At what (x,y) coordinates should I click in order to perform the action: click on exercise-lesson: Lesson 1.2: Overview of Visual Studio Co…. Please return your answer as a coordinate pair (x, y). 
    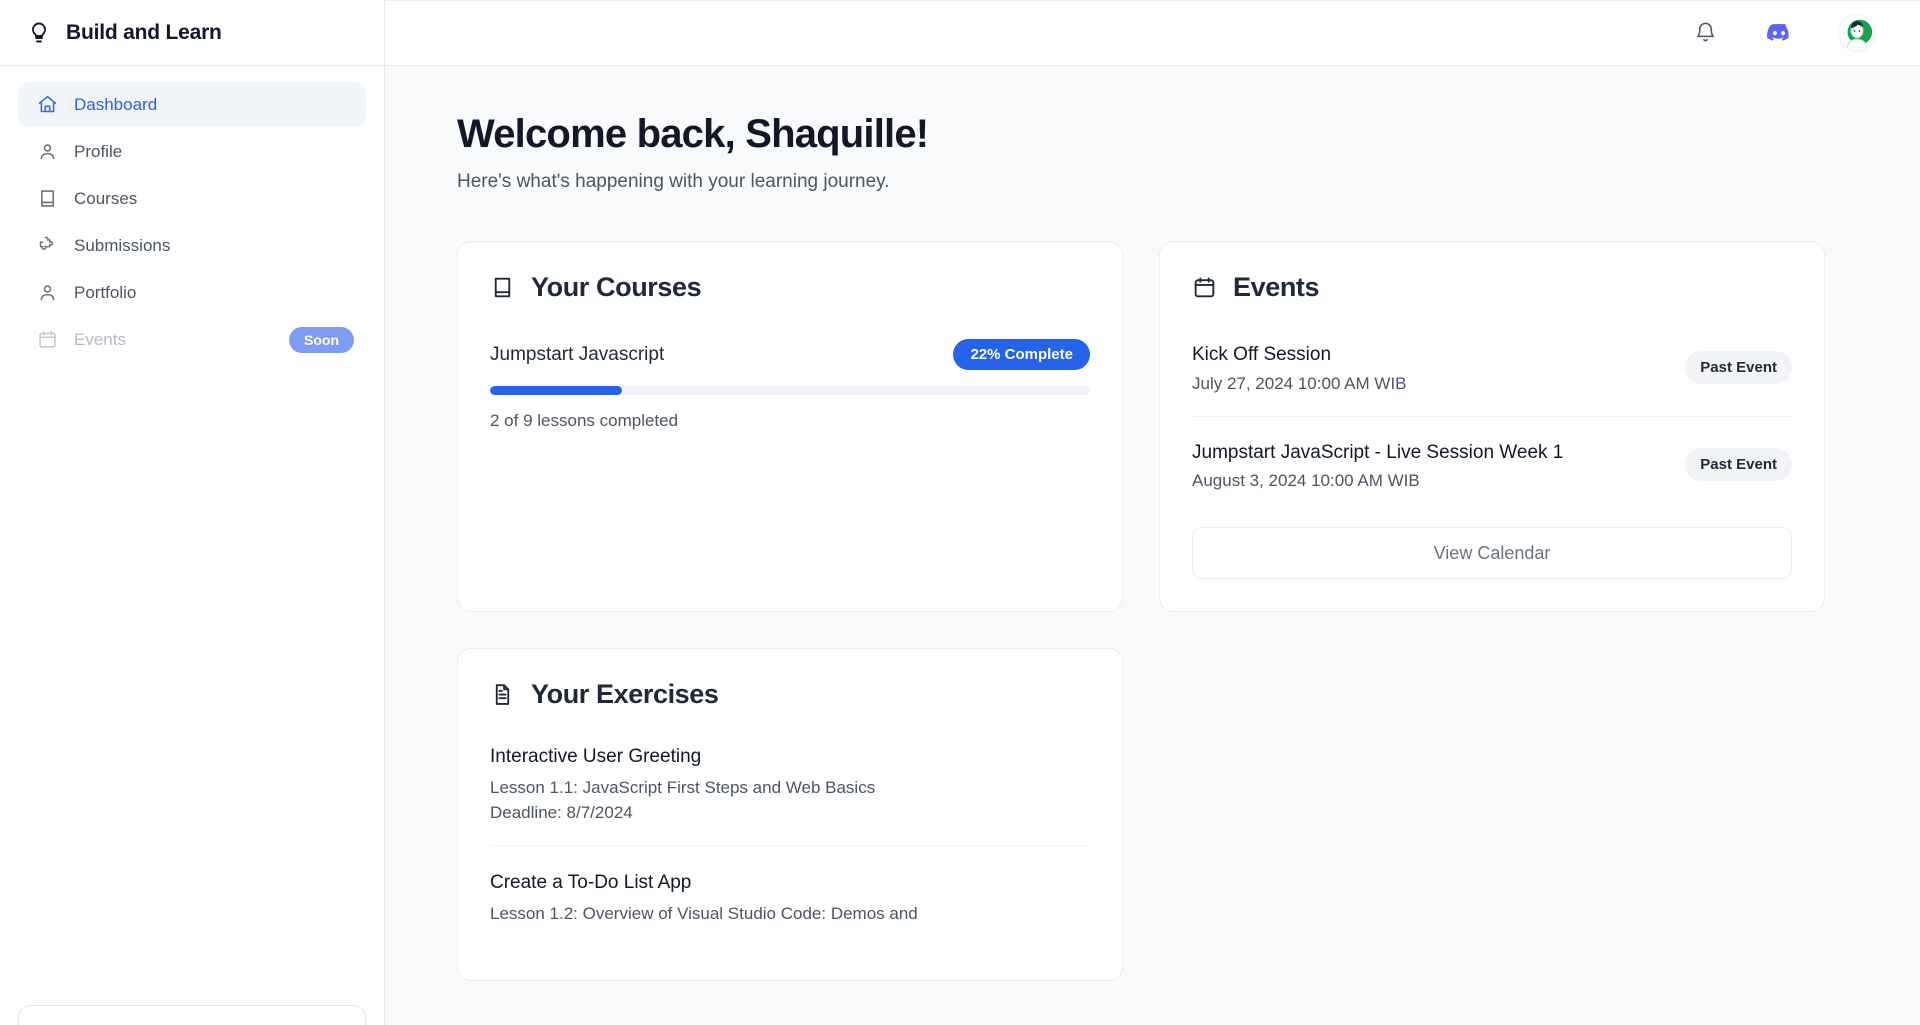
    Looking at the image, I should click on (704, 913).